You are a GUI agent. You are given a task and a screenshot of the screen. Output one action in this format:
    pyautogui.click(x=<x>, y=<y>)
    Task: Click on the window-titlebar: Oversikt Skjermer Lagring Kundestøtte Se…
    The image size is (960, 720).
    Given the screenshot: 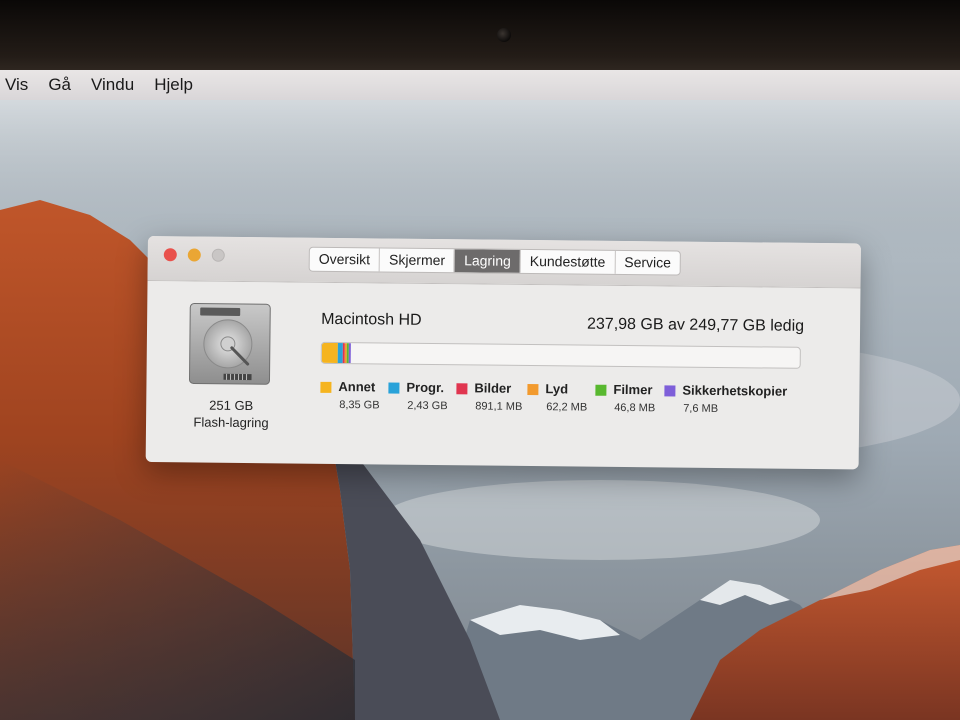 What is the action you would take?
    pyautogui.click(x=504, y=262)
    